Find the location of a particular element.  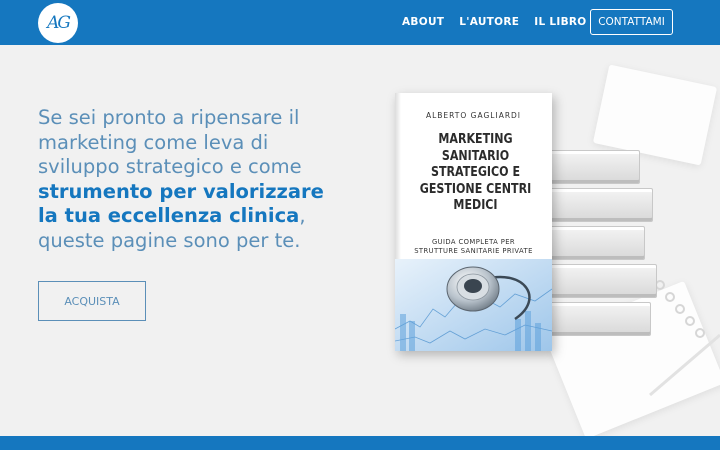

book-subtitle-line: STRUTTURE SANITARIE PRIVATE is located at coordinates (473, 251).